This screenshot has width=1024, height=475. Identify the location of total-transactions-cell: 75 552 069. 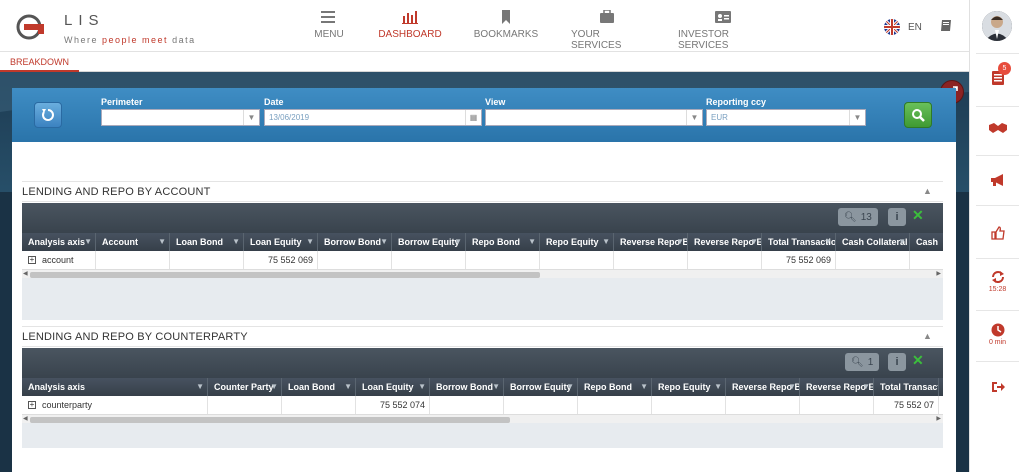
(799, 260).